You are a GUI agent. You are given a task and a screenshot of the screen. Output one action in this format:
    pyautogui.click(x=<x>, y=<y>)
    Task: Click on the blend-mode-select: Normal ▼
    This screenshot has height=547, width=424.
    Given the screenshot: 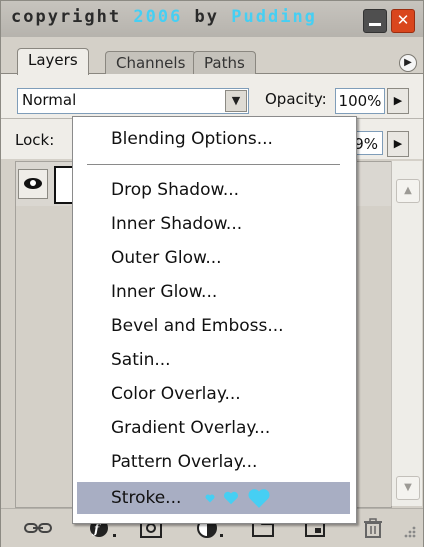 What is the action you would take?
    pyautogui.click(x=133, y=101)
    